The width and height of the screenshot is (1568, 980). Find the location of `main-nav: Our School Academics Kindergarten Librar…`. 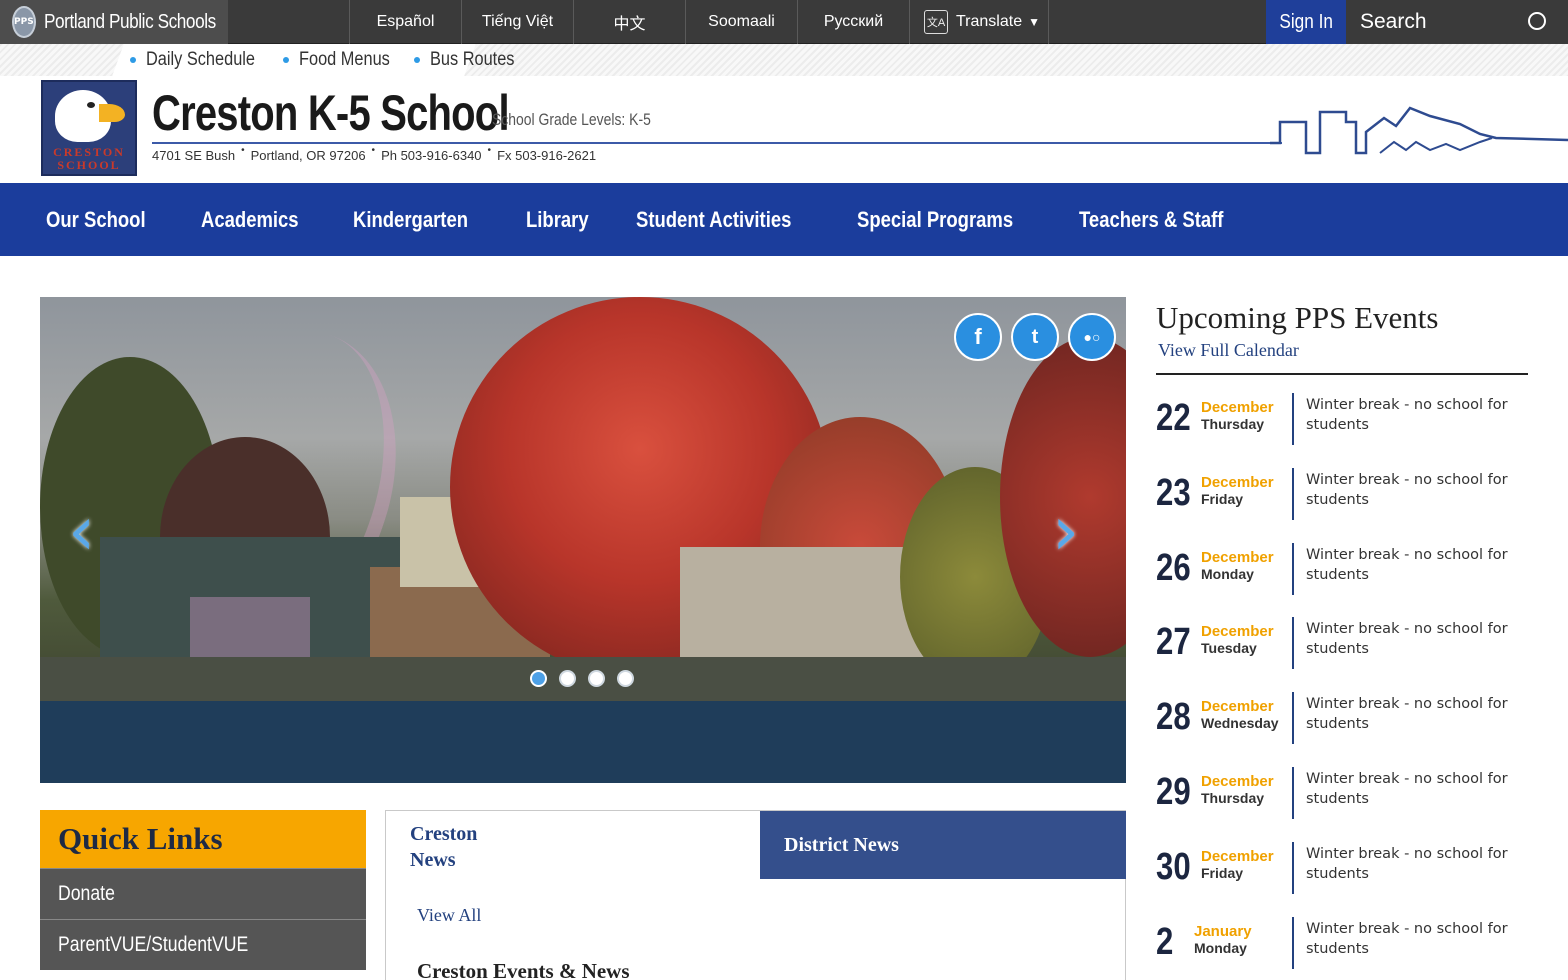

main-nav: Our School Academics Kindergarten Librar… is located at coordinates (784, 219).